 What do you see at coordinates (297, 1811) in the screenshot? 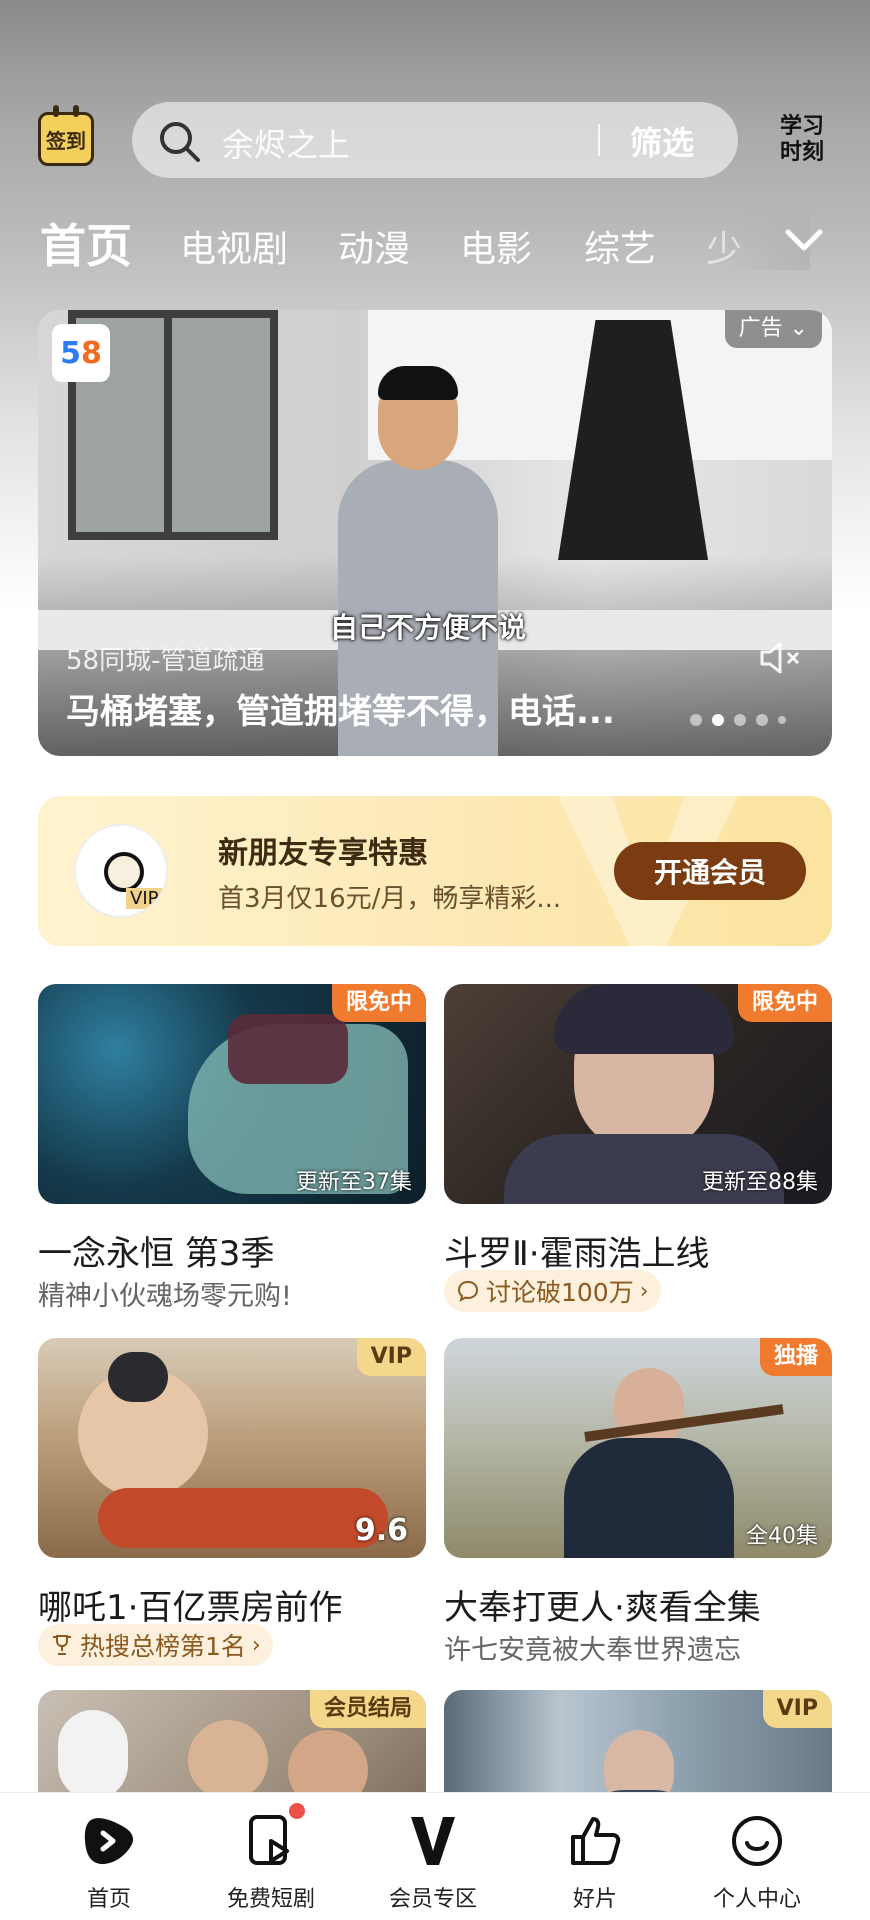
I see `notification-dot` at bounding box center [297, 1811].